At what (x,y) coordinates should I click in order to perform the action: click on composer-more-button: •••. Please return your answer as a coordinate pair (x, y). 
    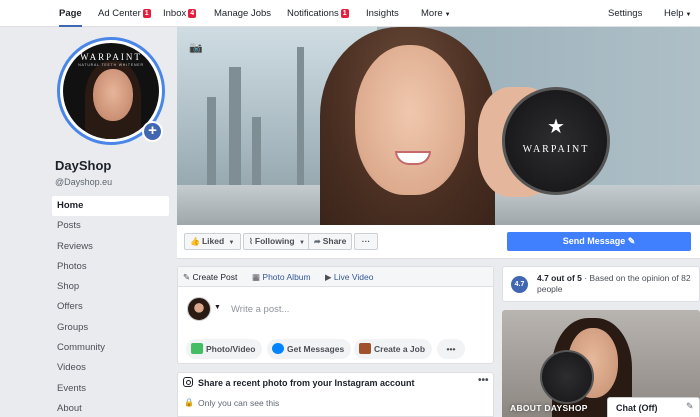
    Looking at the image, I should click on (451, 349).